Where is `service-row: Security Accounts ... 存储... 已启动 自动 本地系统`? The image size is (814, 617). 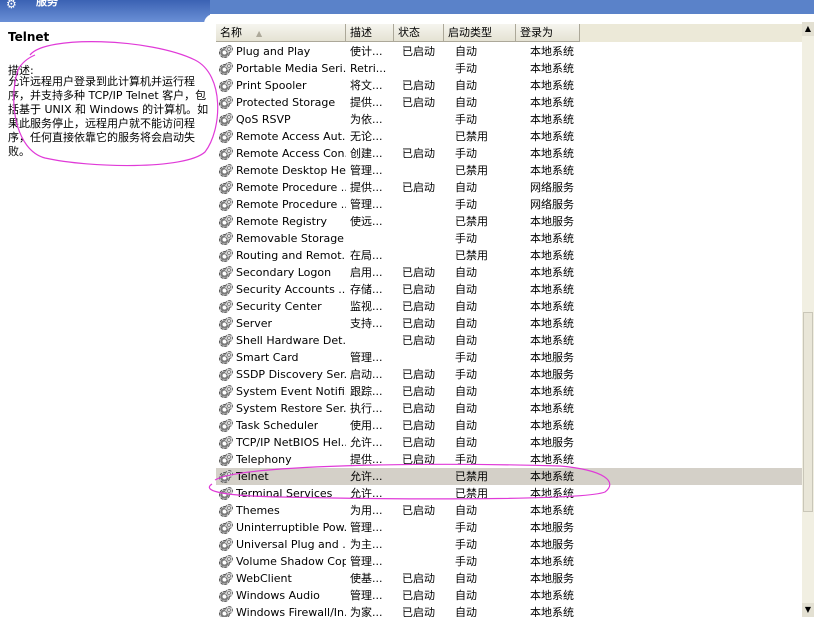 service-row: Security Accounts ... 存储... 已启动 自动 本地系统 is located at coordinates (509, 289).